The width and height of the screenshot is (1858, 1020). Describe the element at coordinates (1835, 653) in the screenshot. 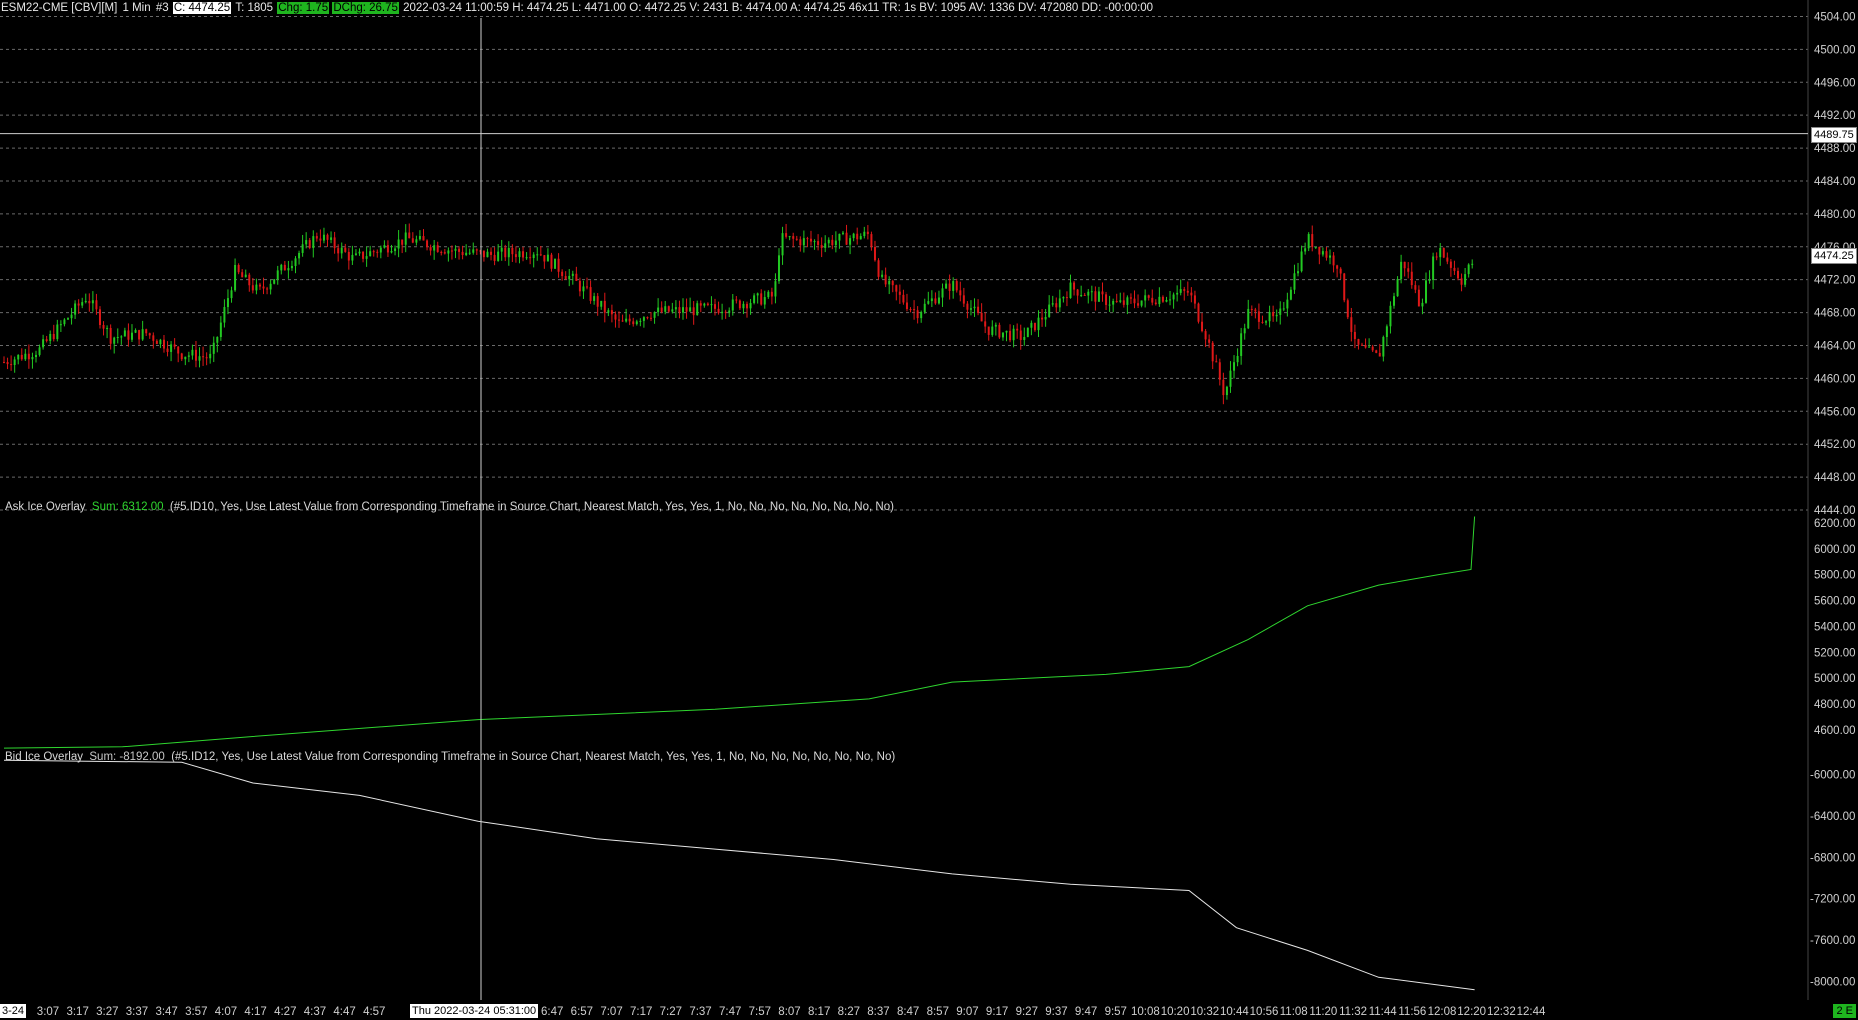

I see `ask-axis-label-5: 5200.00` at that location.